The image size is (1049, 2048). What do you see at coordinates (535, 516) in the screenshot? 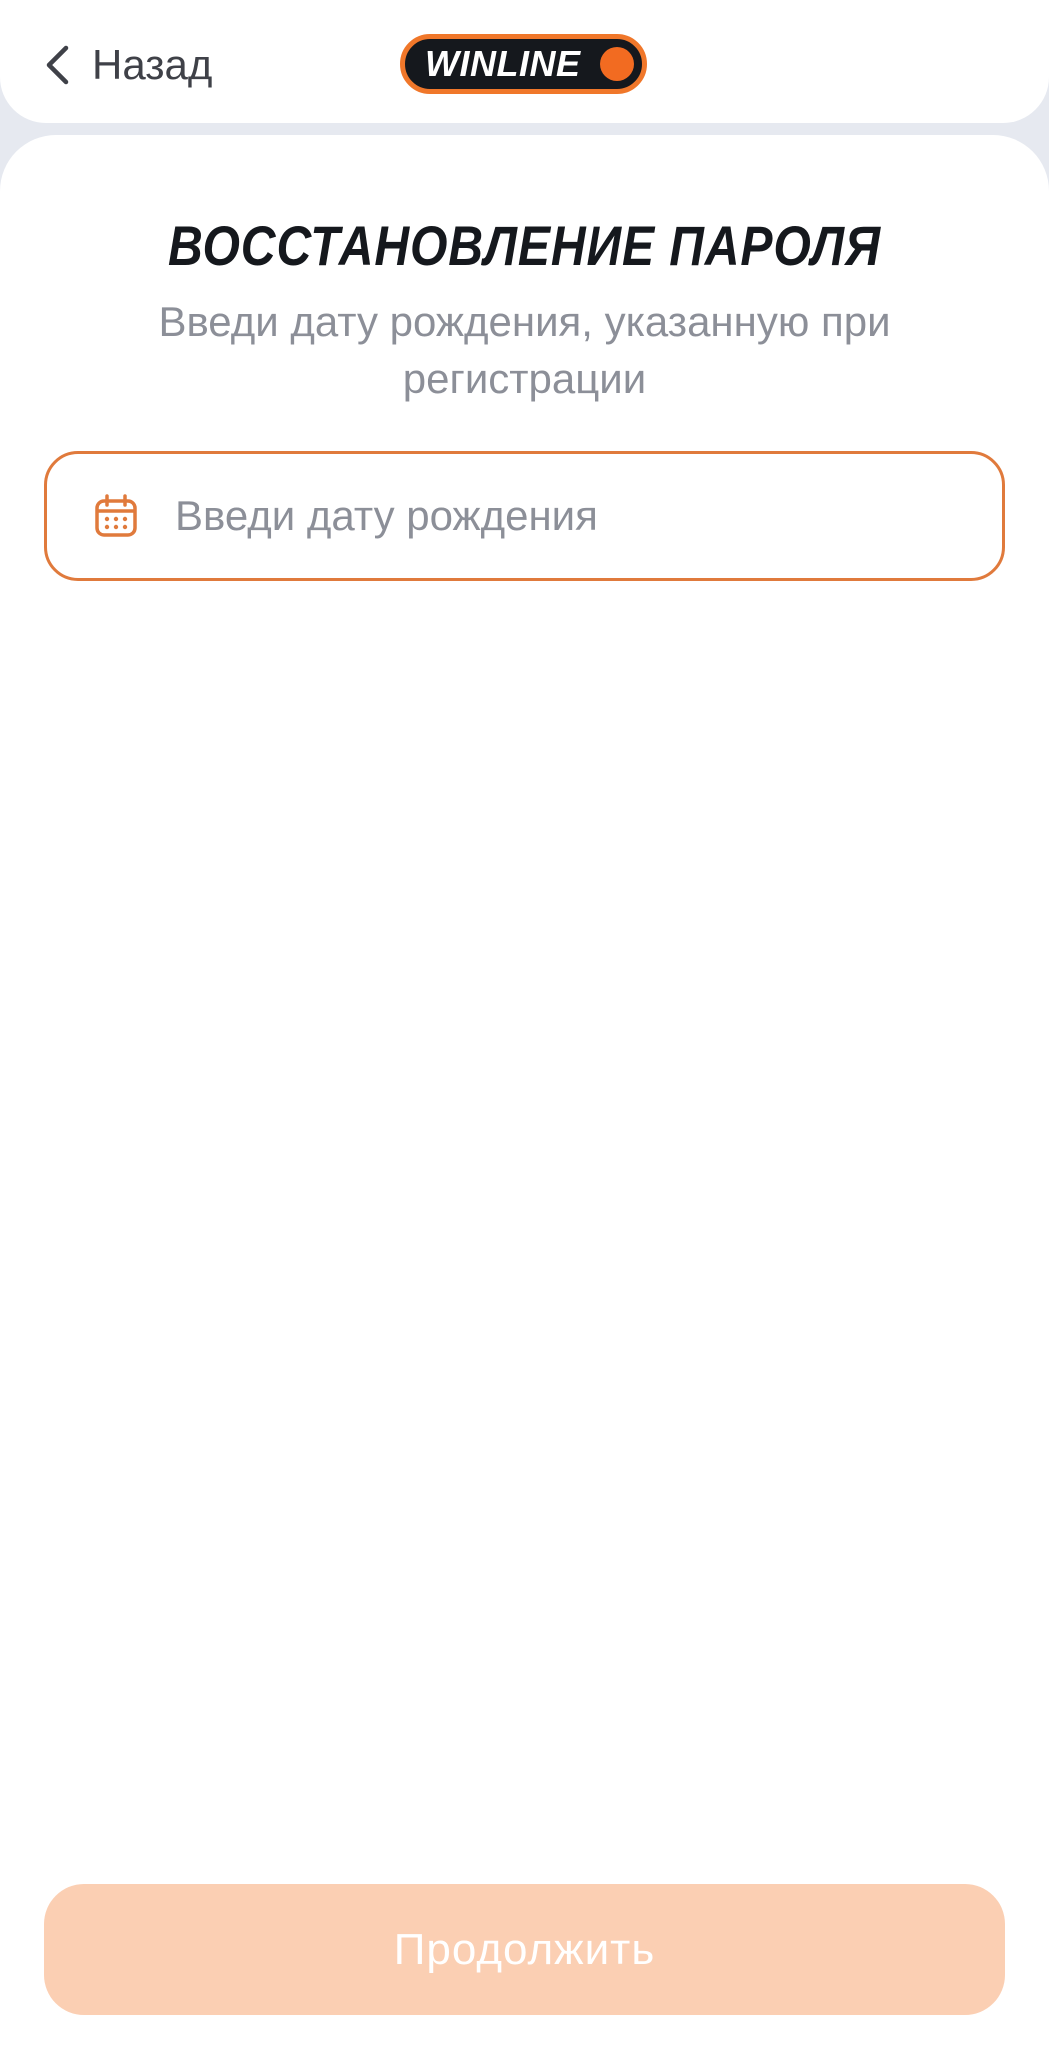
I see `birth-date-input` at bounding box center [535, 516].